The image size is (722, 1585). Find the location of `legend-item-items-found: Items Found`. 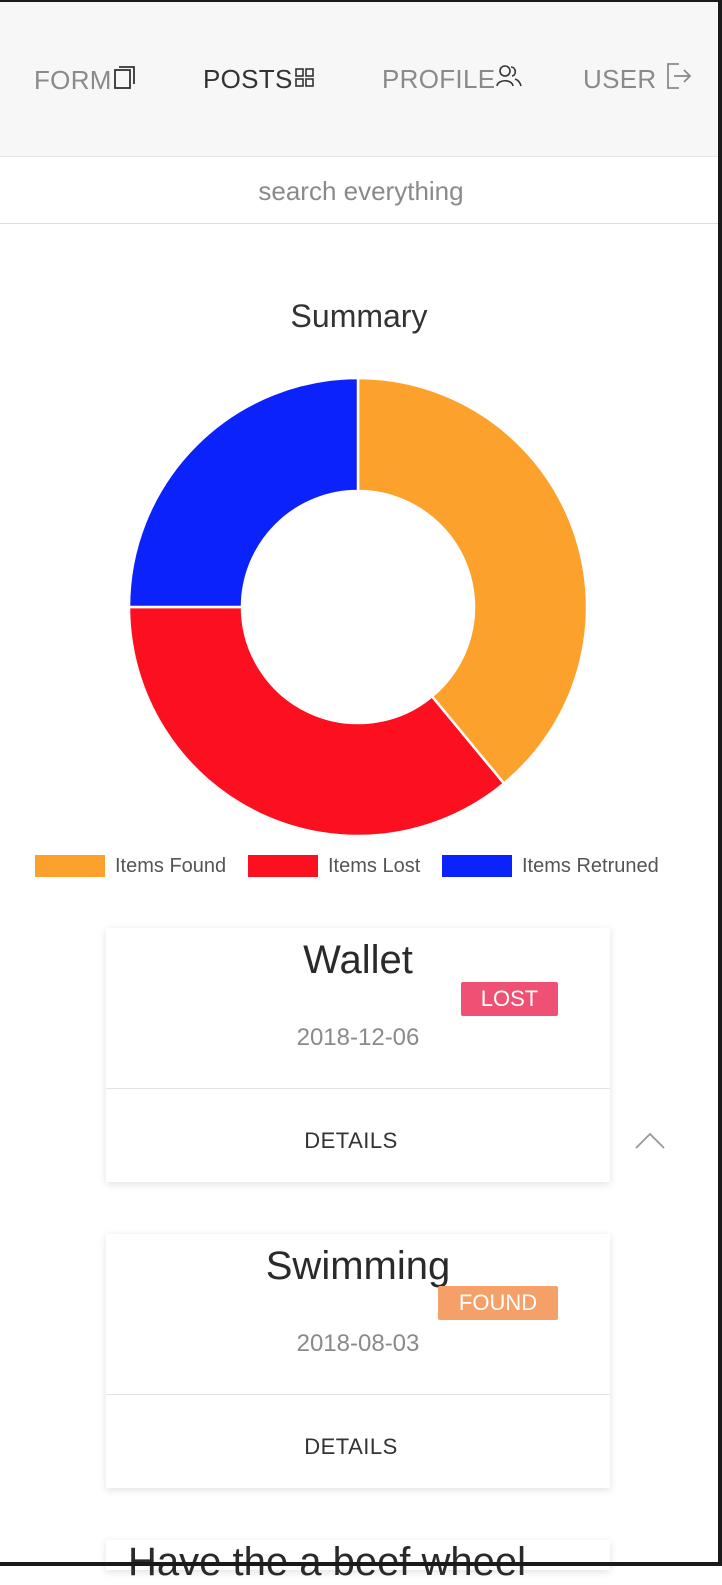

legend-item-items-found: Items Found is located at coordinates (130, 866).